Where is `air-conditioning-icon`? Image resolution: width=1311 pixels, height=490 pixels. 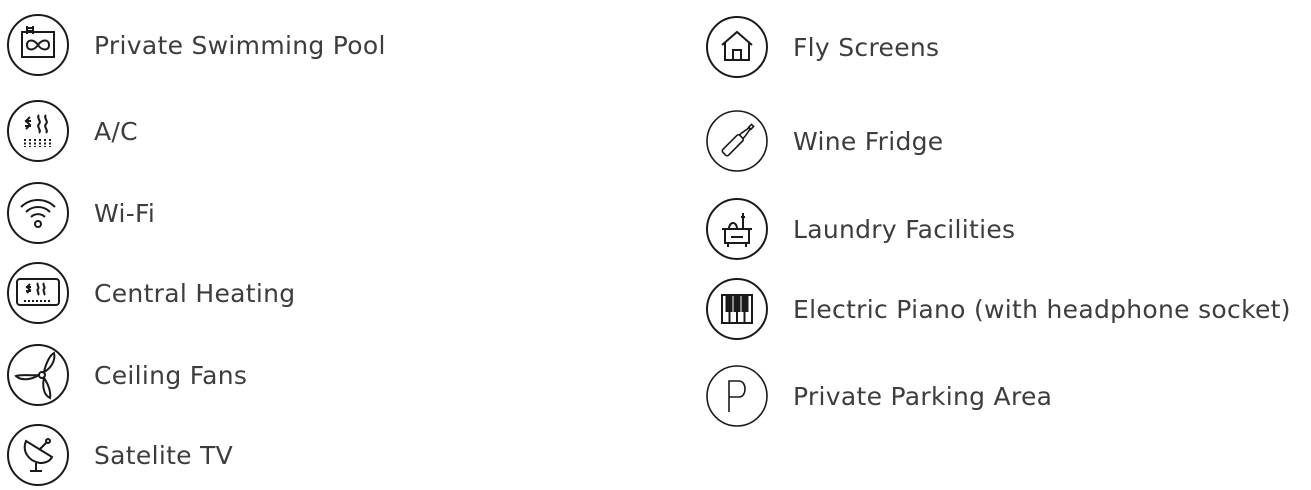 air-conditioning-icon is located at coordinates (38, 131).